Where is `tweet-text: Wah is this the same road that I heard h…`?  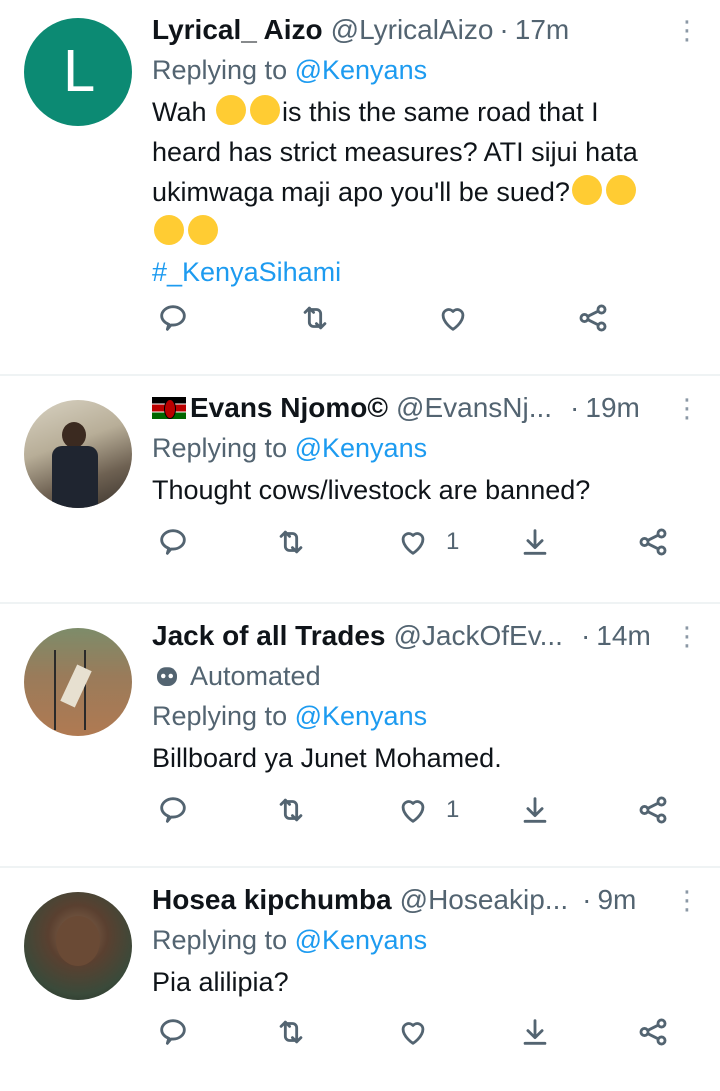
tweet-text: Wah is this the same road that I heard h… is located at coordinates (426, 172).